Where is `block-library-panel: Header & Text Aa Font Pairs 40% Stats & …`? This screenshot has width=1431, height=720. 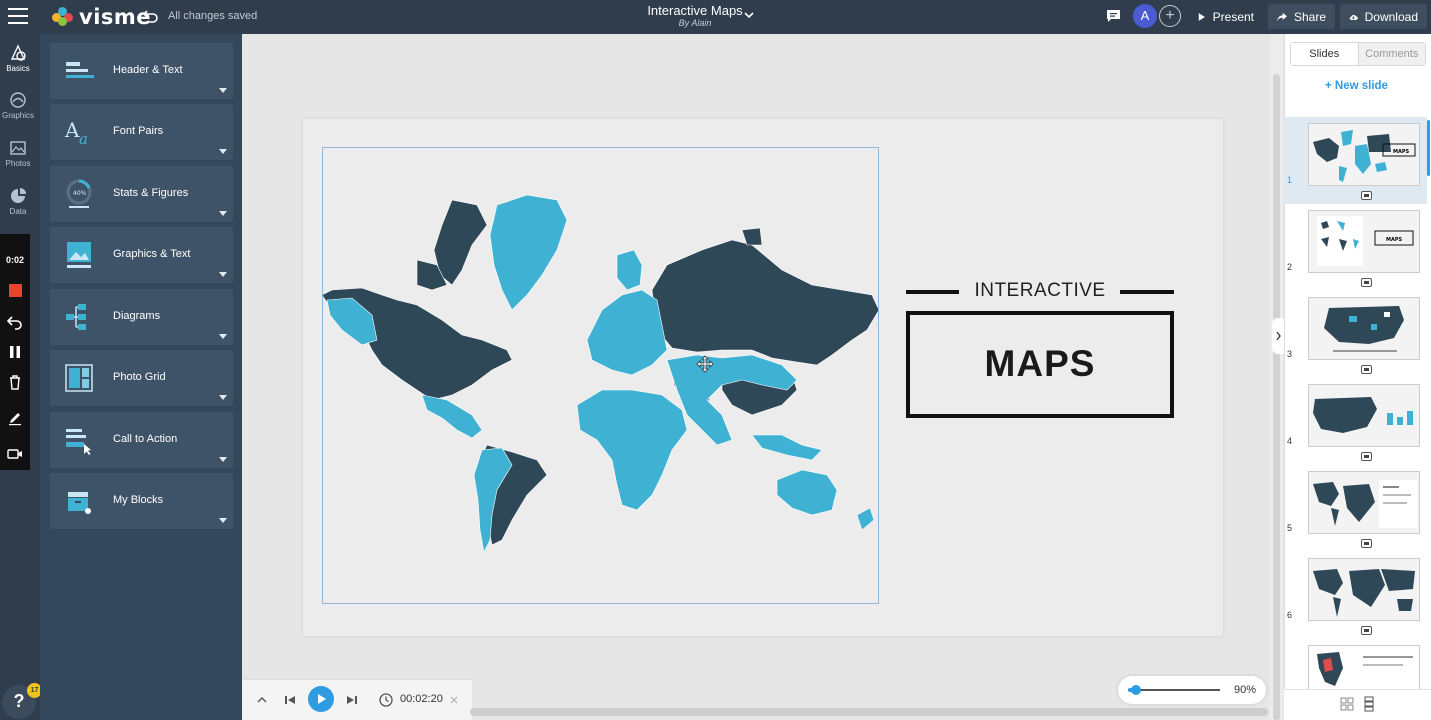
block-library-panel: Header & Text Aa Font Pairs 40% Stats & … is located at coordinates (141, 377).